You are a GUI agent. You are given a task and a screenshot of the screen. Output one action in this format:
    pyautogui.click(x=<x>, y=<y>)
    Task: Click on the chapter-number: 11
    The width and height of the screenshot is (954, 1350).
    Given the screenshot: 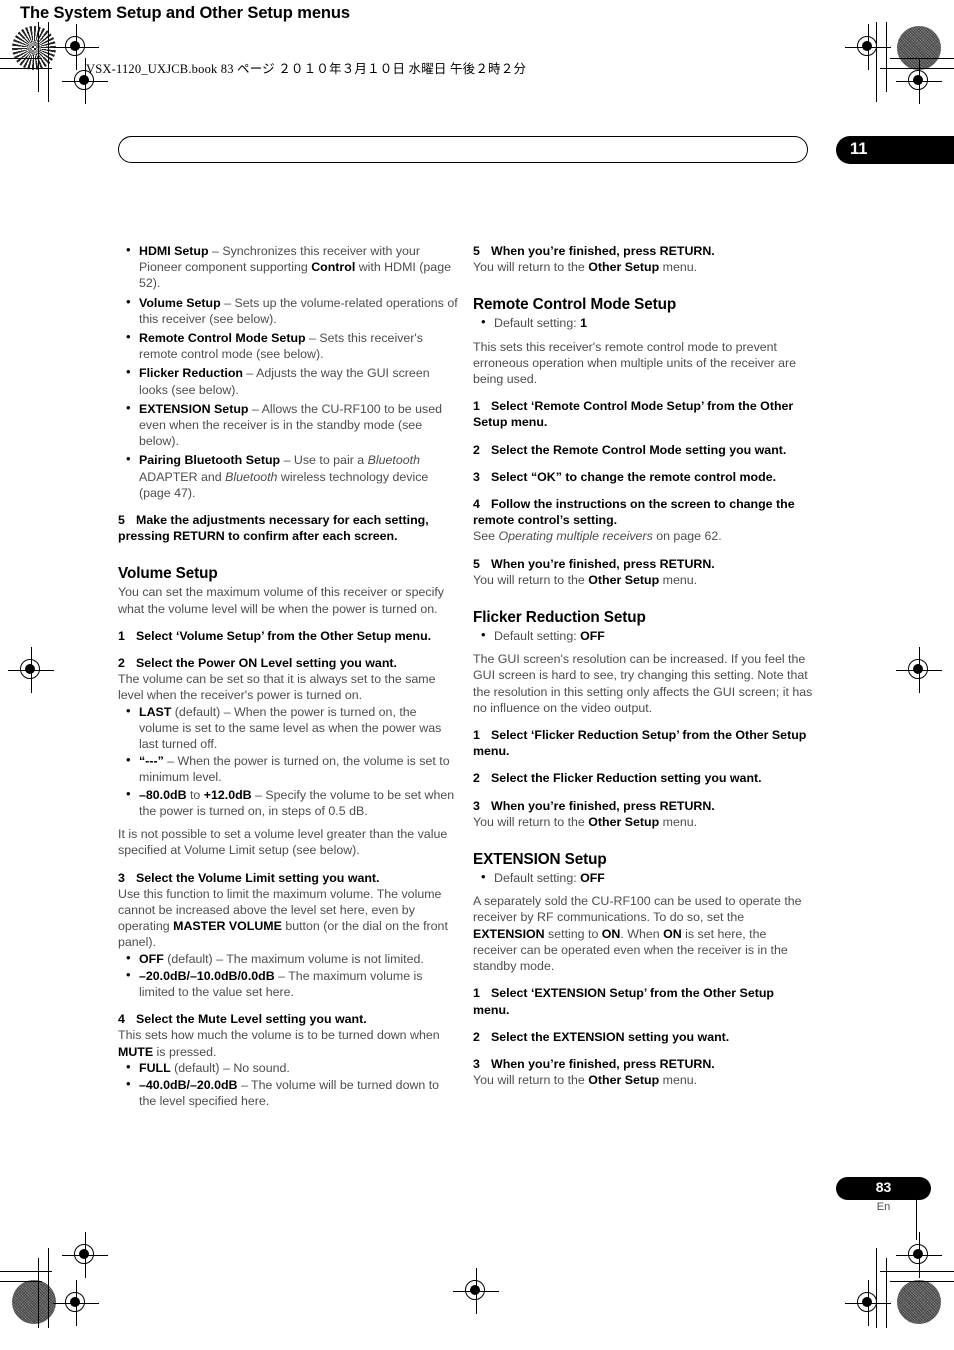 What is the action you would take?
    pyautogui.click(x=859, y=149)
    